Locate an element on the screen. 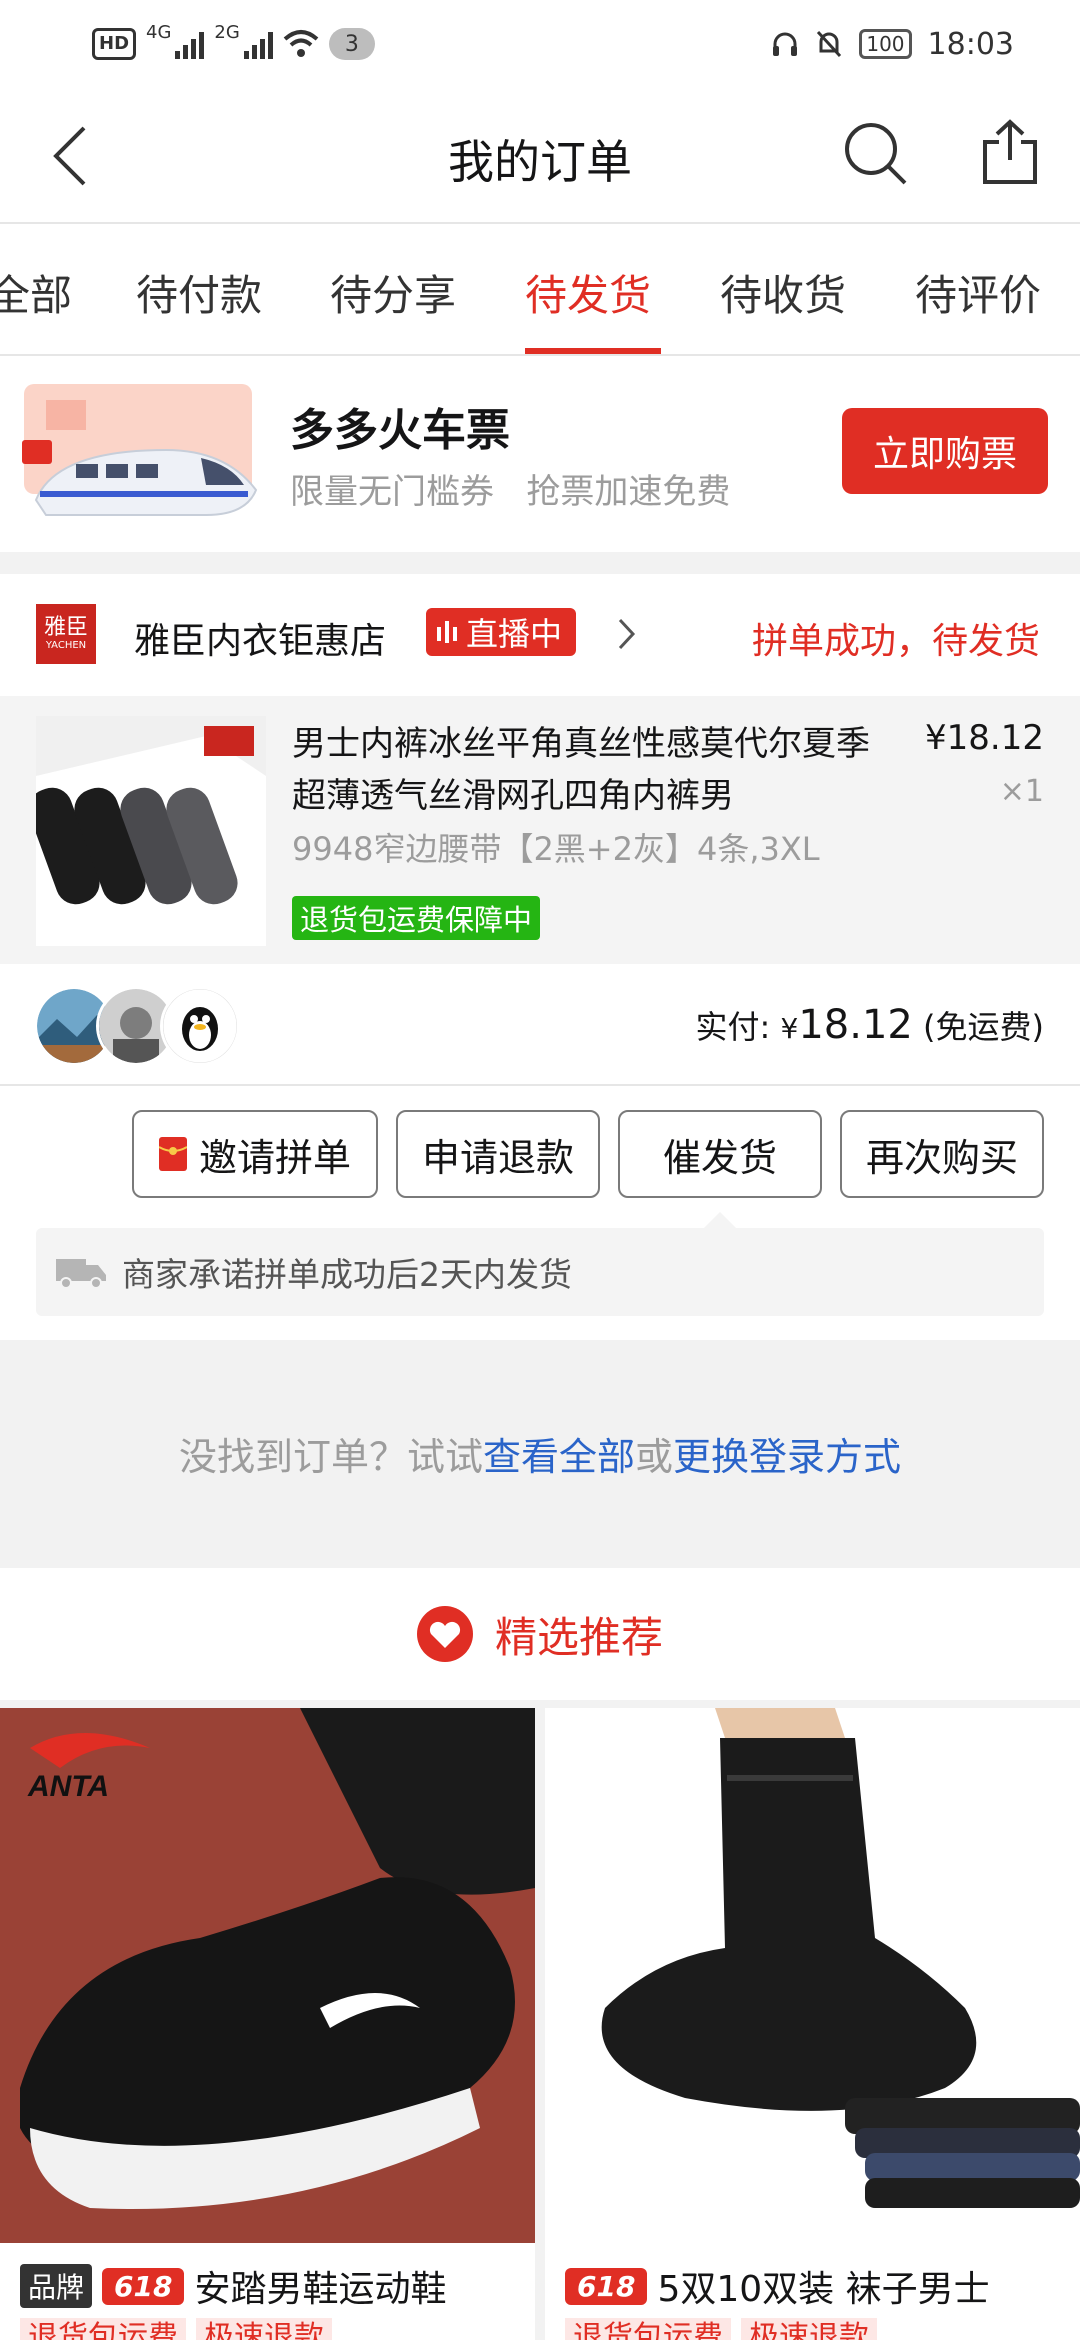 This screenshot has width=1080, height=2340. headphones-icon is located at coordinates (785, 44).